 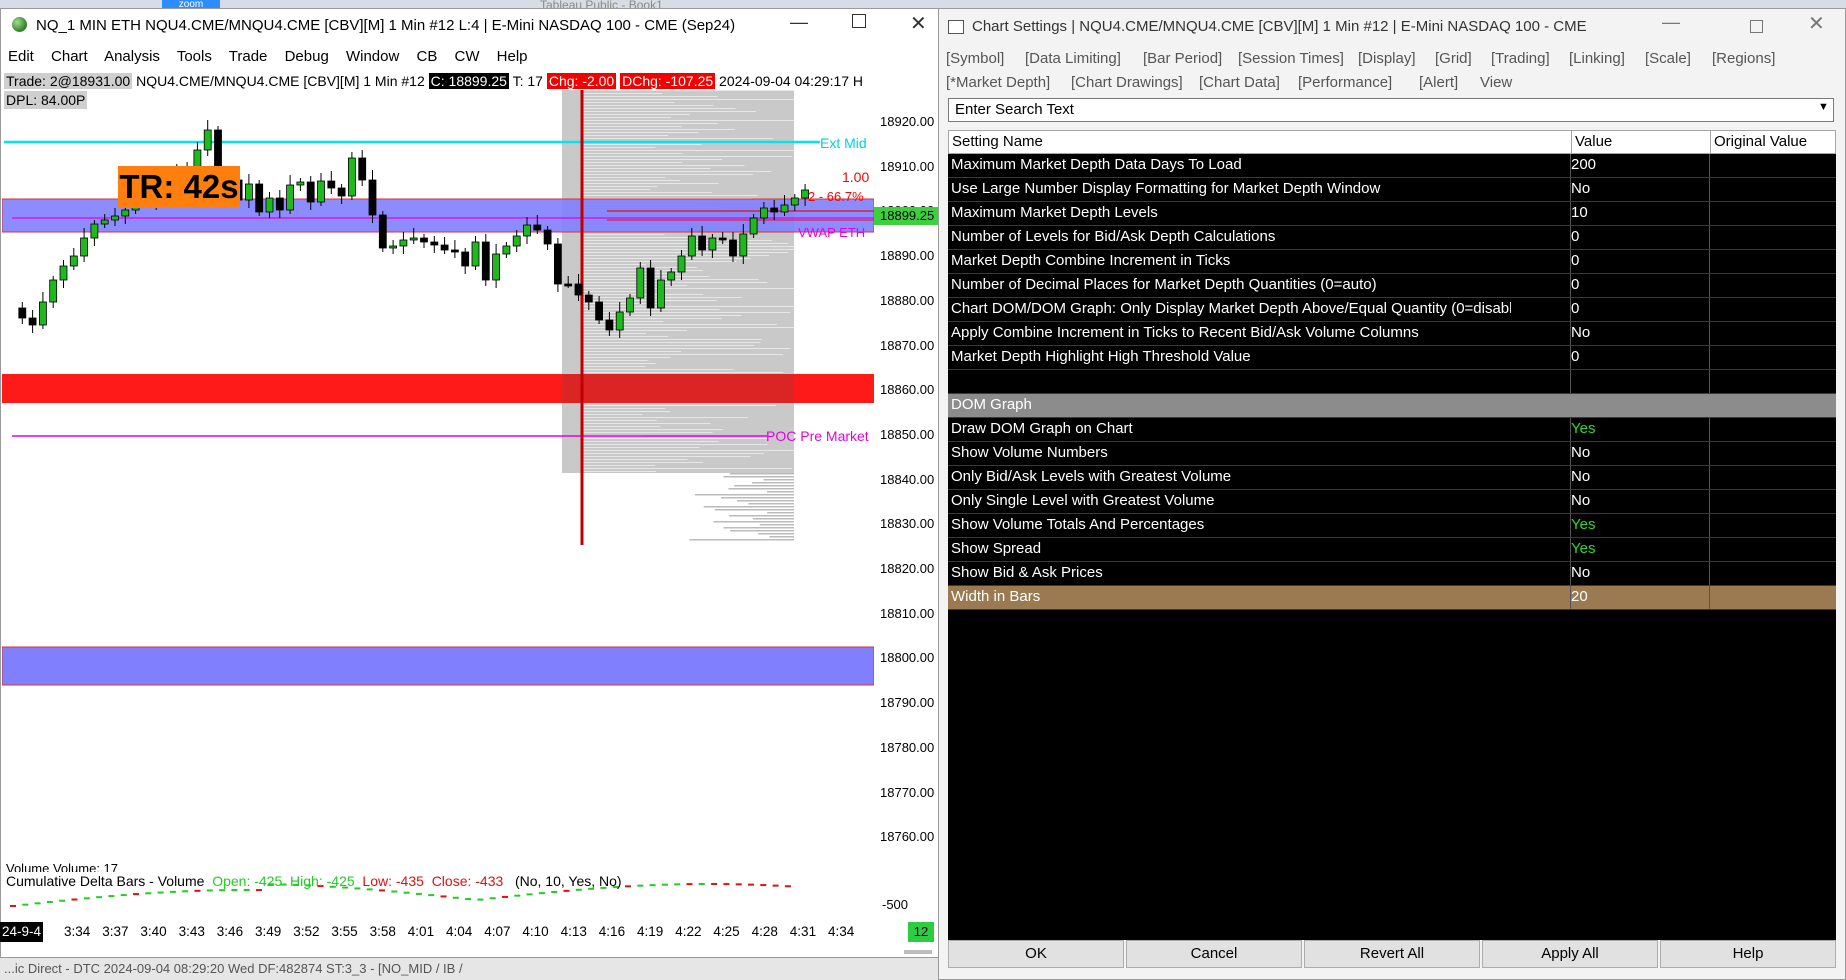 I want to click on vwap-label: VWAP ETH, so click(x=832, y=232).